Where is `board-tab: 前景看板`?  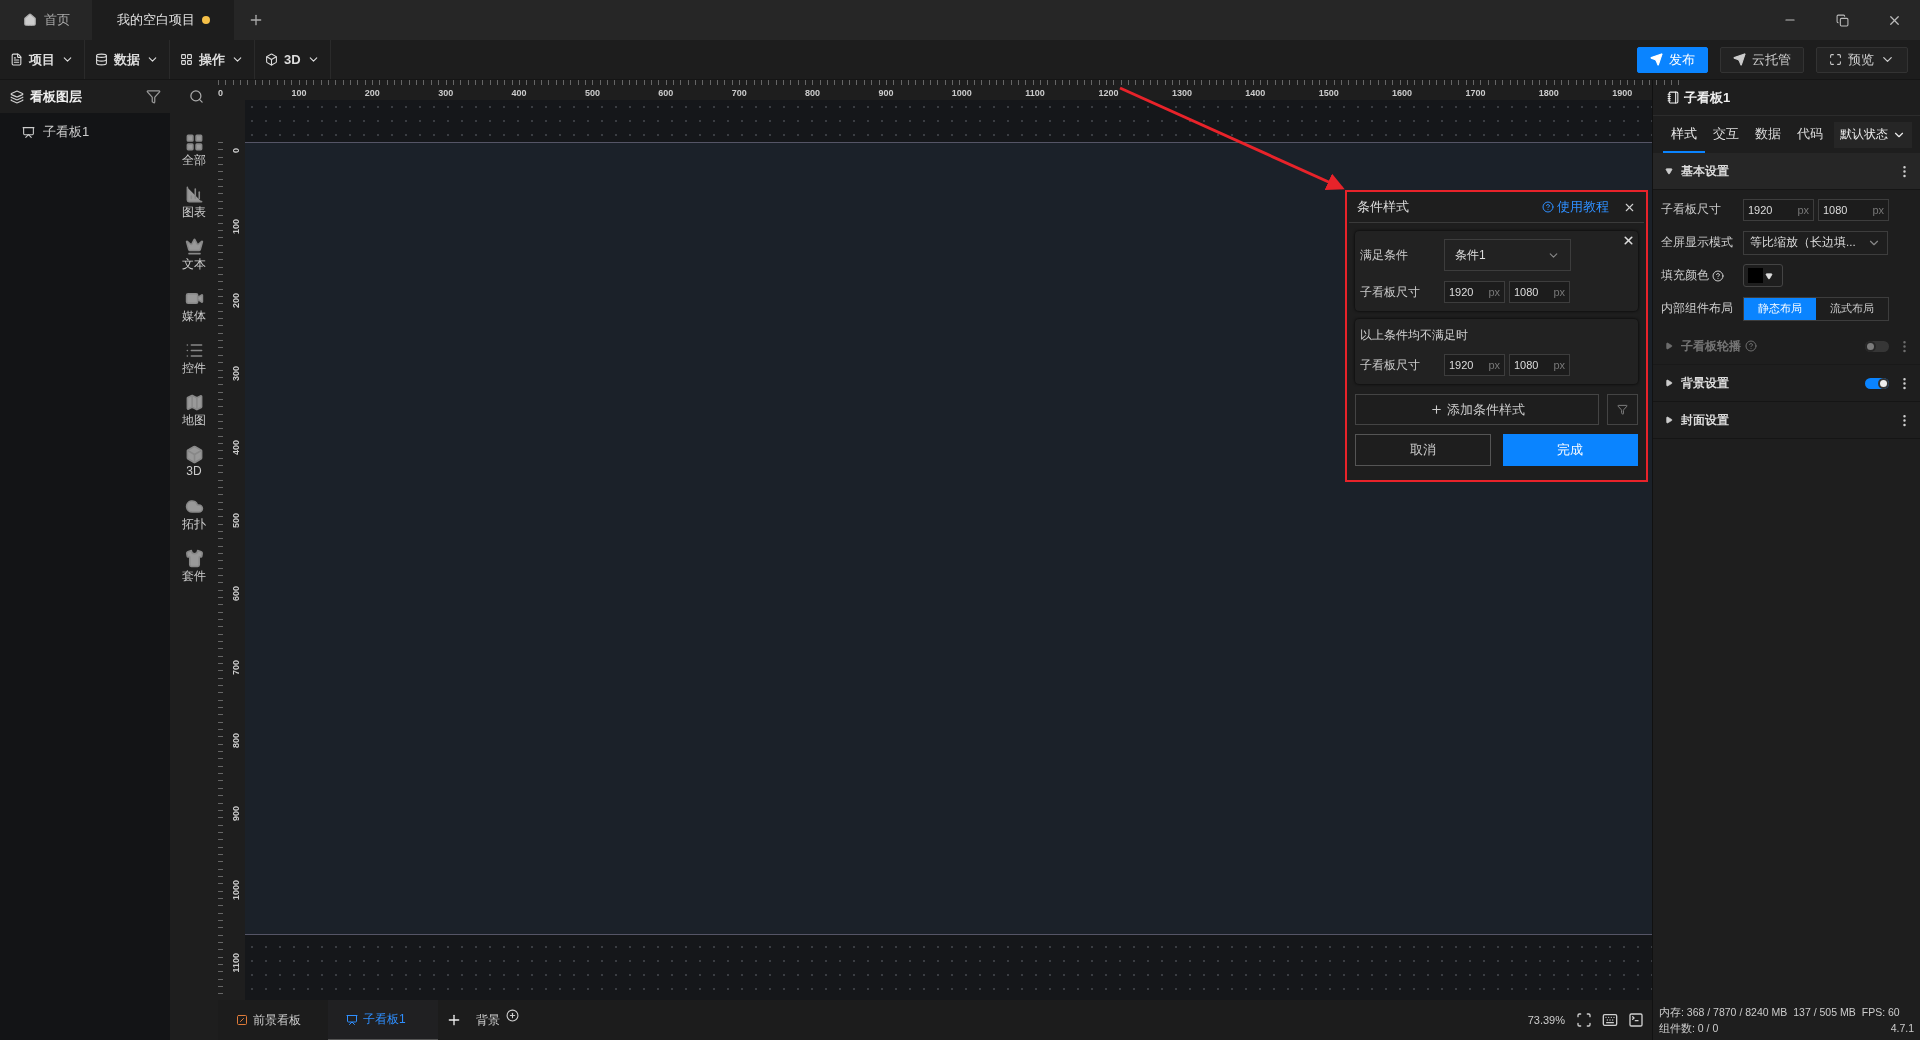 board-tab: 前景看板 is located at coordinates (273, 1020).